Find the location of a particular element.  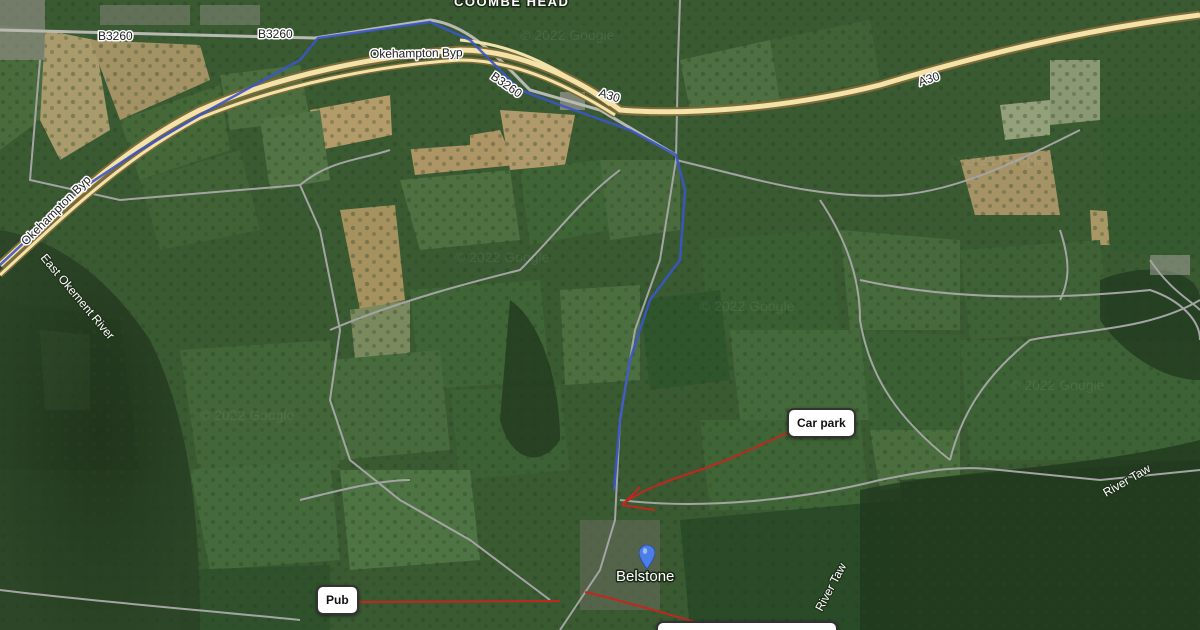

pub-callout: Pub is located at coordinates (337, 600).